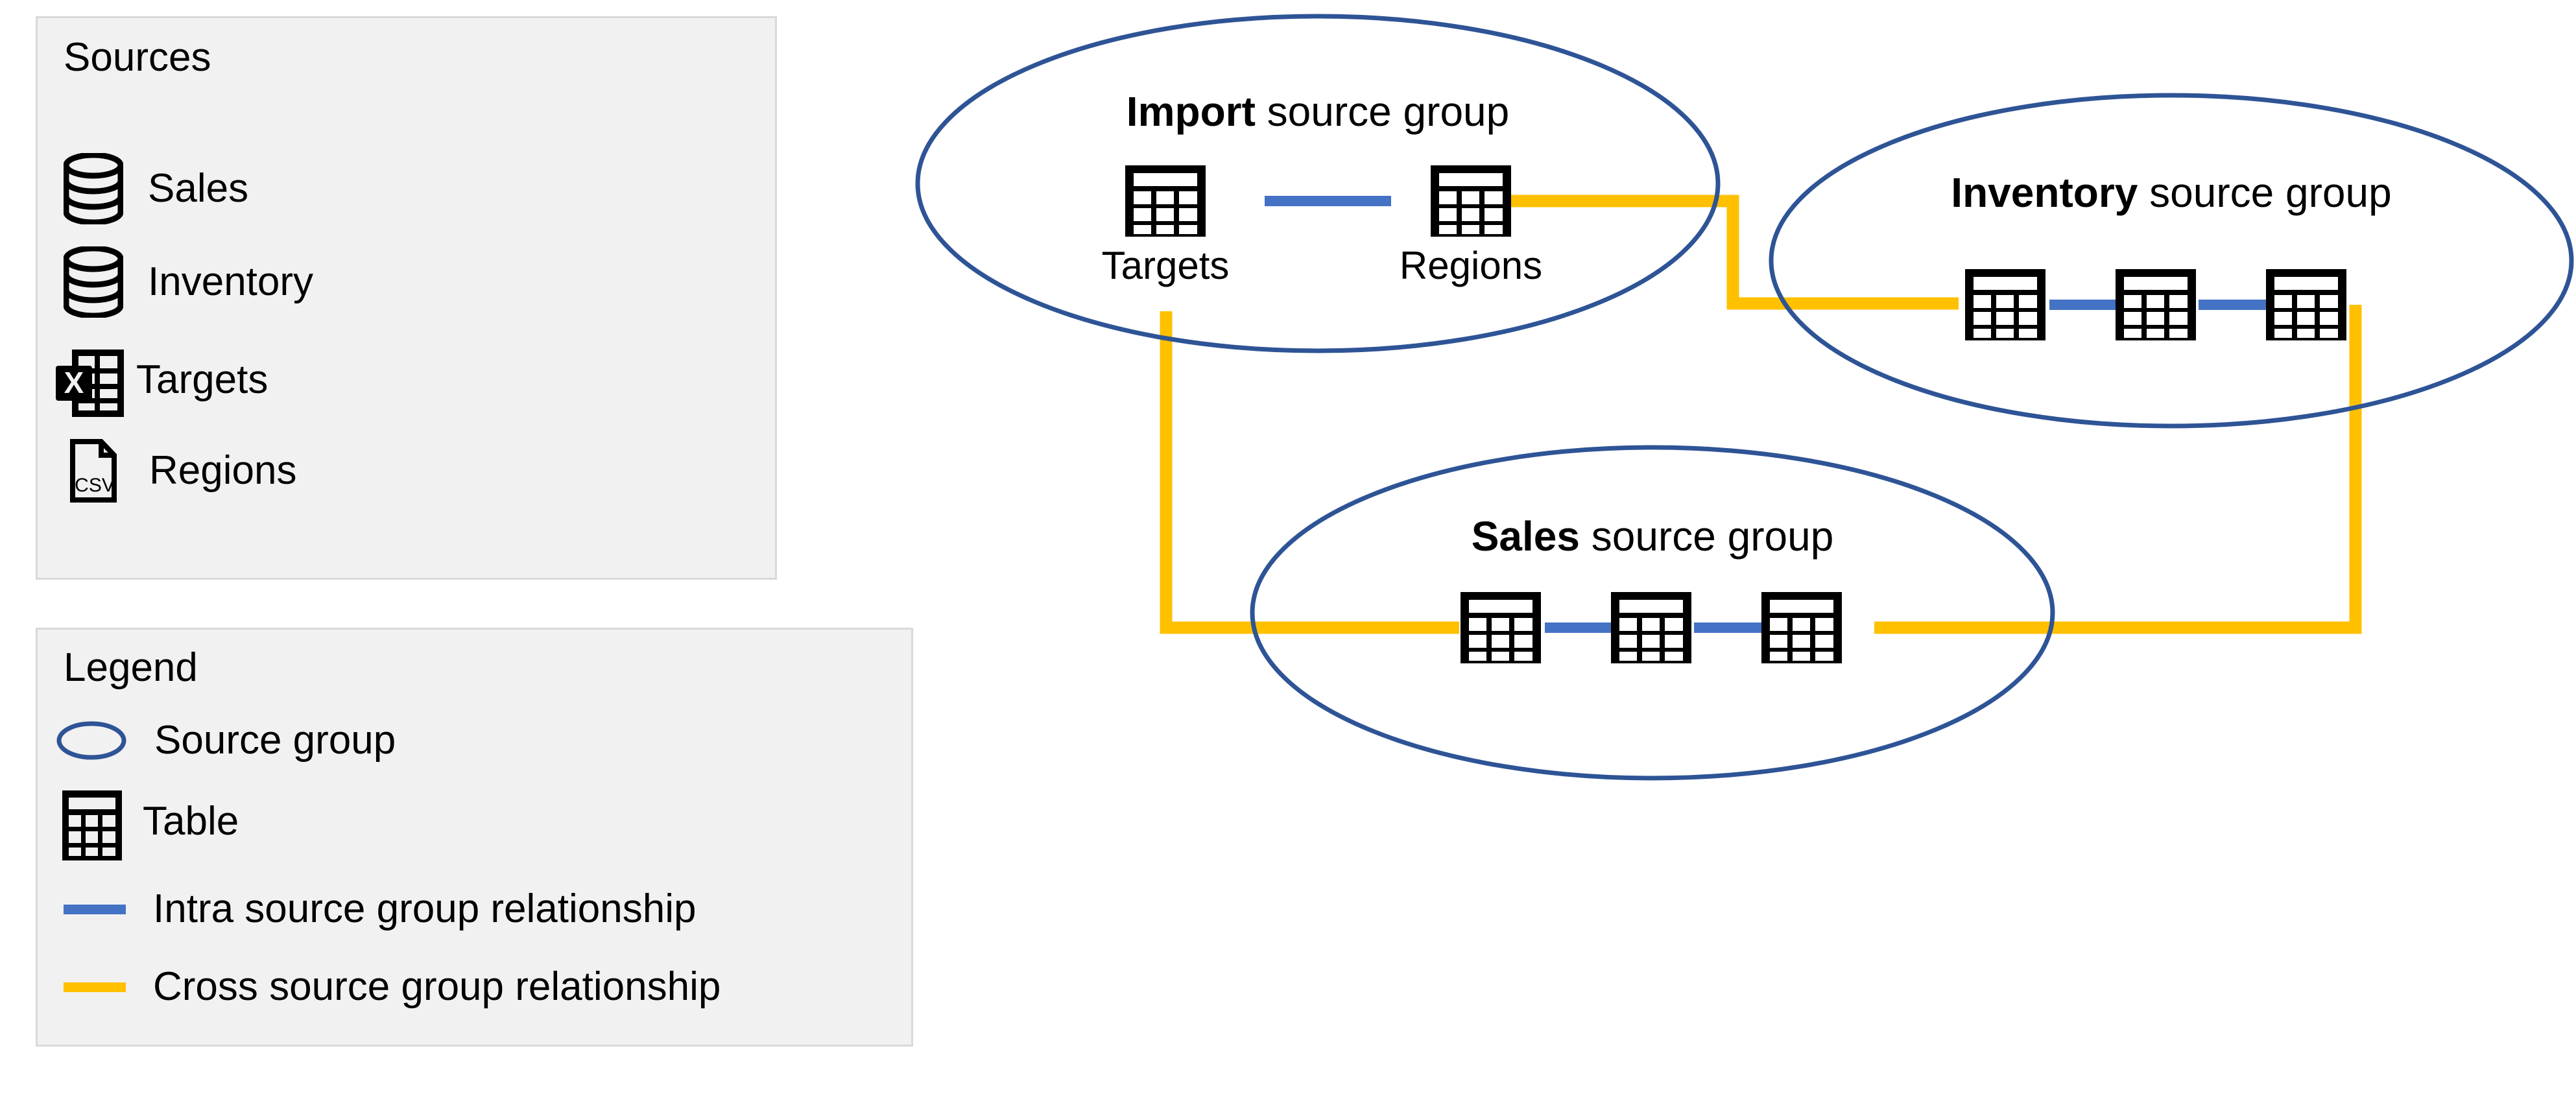 This screenshot has width=2576, height=1103. Describe the element at coordinates (1382, 111) in the screenshot. I see `group-suffix-import: source group` at that location.